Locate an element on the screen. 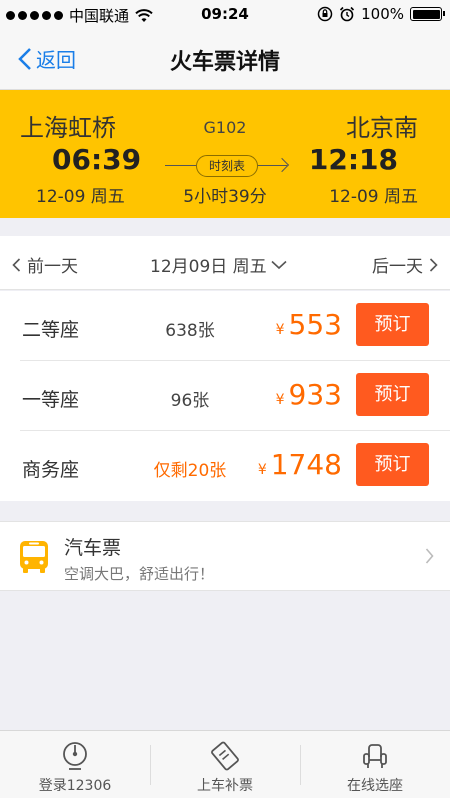 This screenshot has width=450, height=798. chevron-down-icon is located at coordinates (279, 264).